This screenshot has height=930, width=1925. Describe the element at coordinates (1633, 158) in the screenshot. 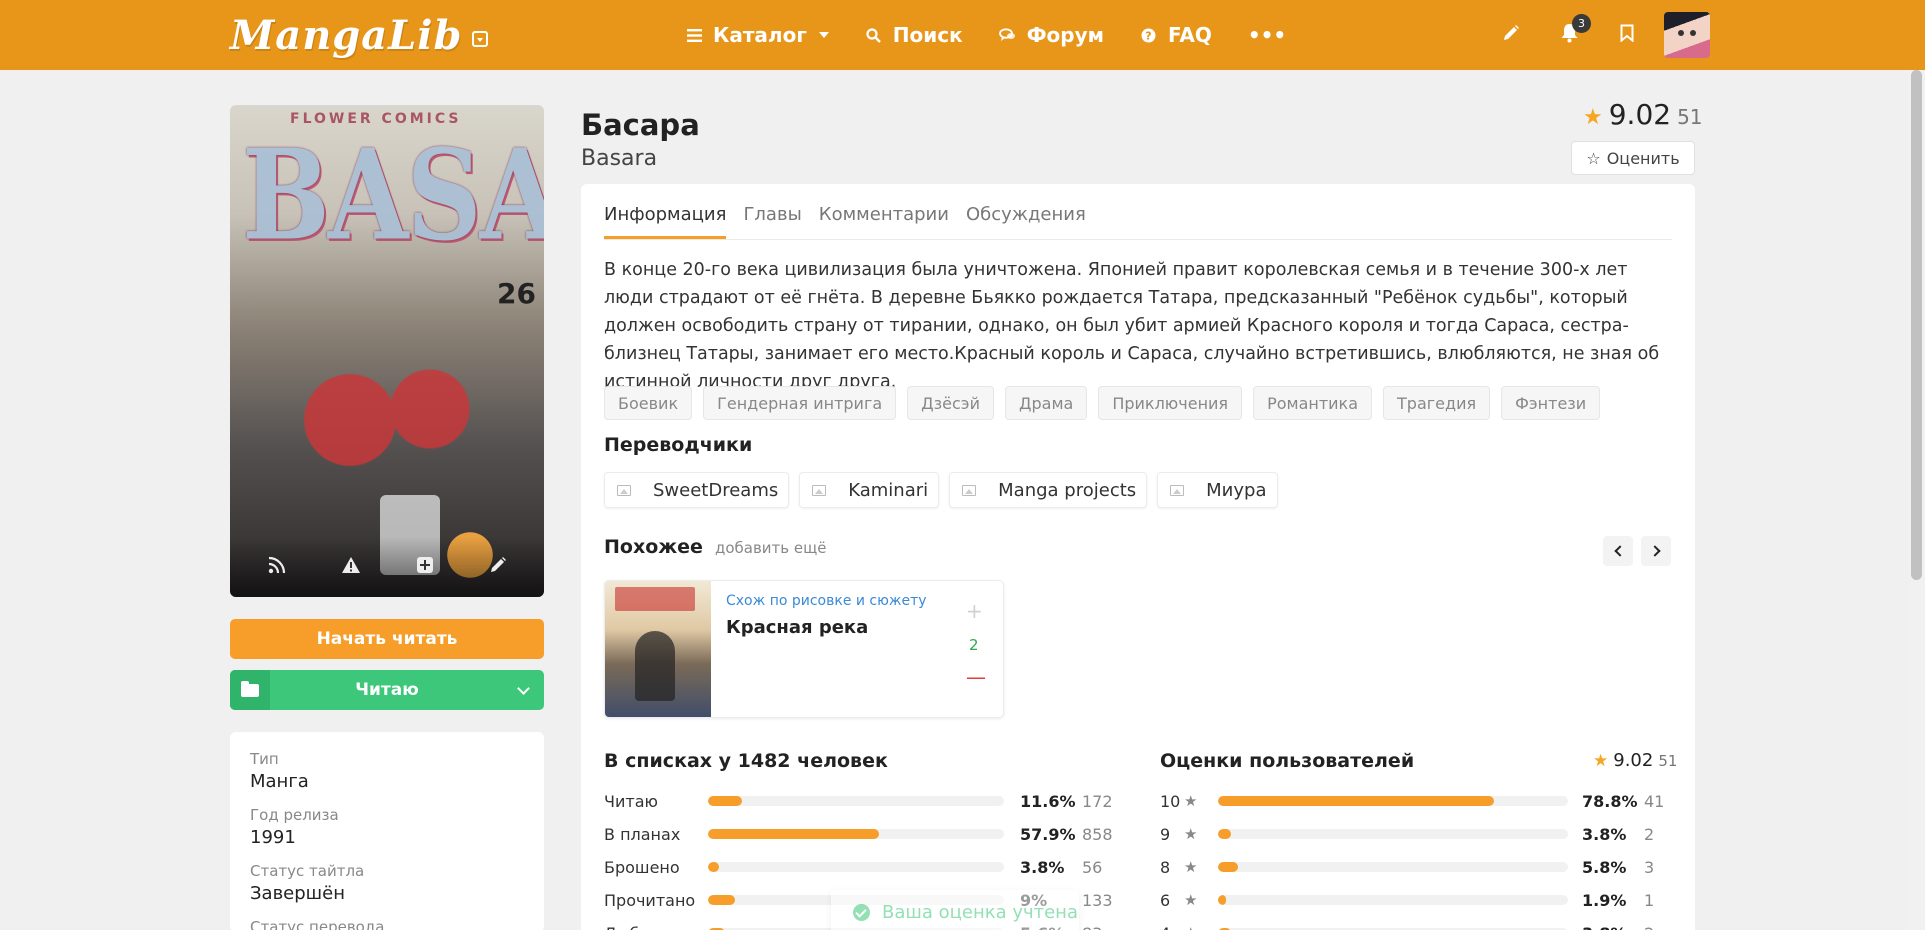

I see `rate-button: ☆ Оценить` at that location.